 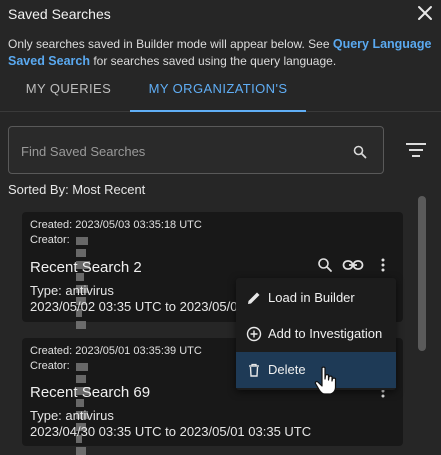 What do you see at coordinates (383, 265) in the screenshot?
I see `more-vert-icon` at bounding box center [383, 265].